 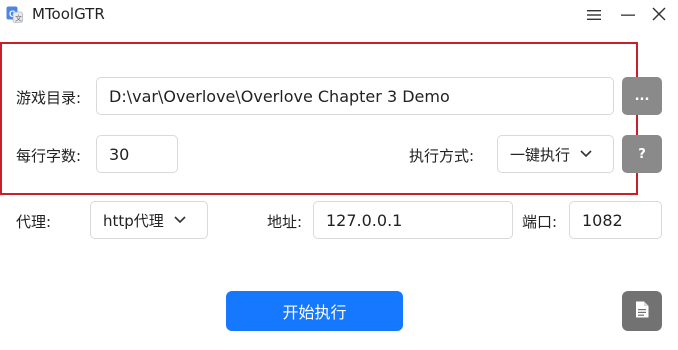 I want to click on exec-mode-label: 执行方式:, so click(x=442, y=156).